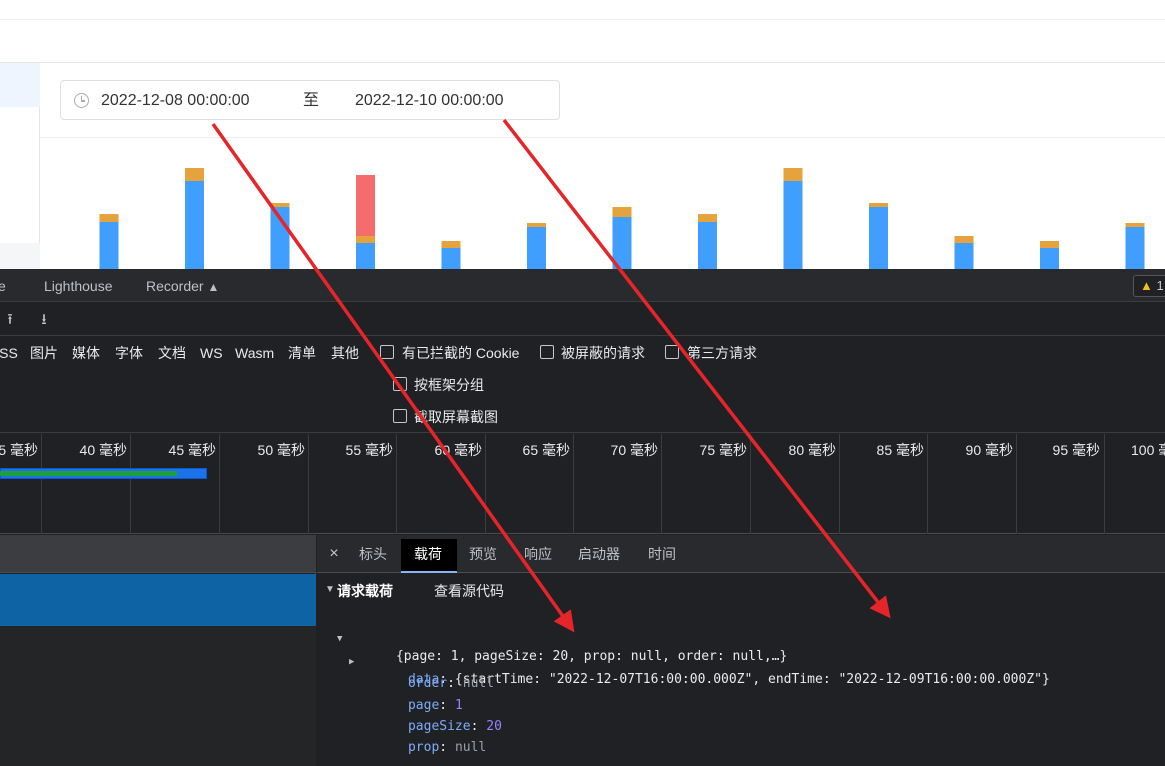 Image resolution: width=1165 pixels, height=766 pixels. What do you see at coordinates (345, 353) in the screenshot?
I see `filter-other: 其他` at bounding box center [345, 353].